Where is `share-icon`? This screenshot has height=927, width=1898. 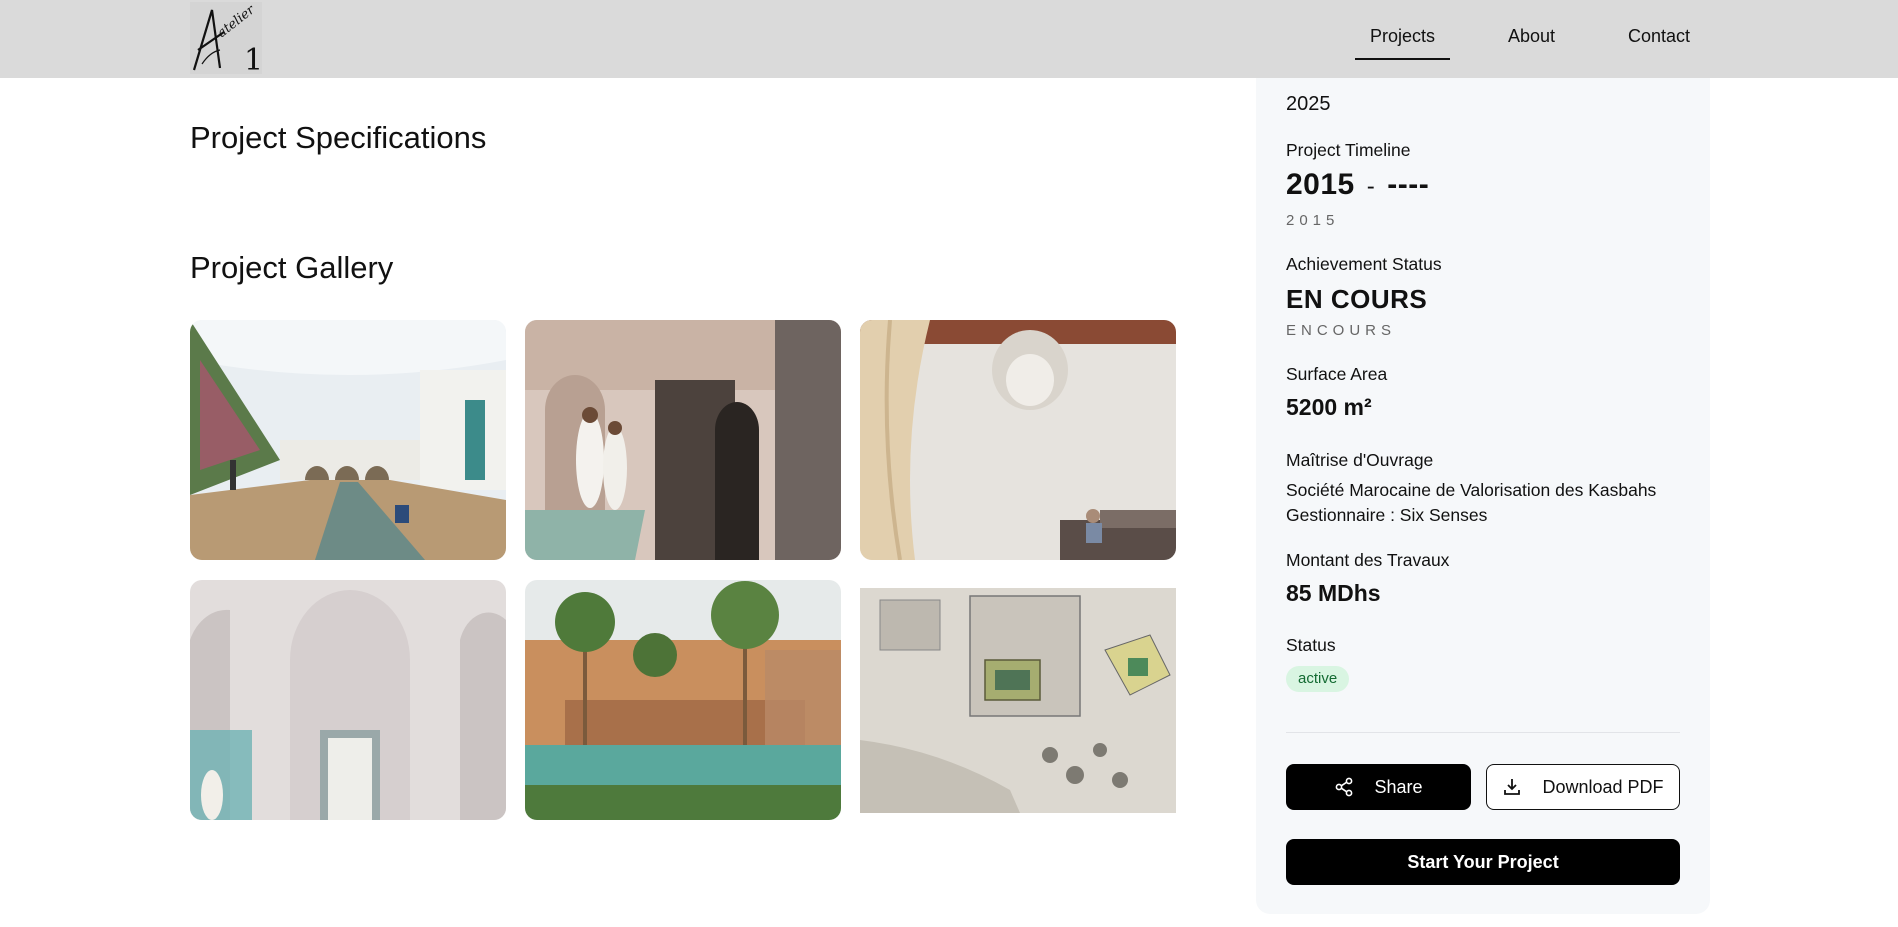
share-icon is located at coordinates (1344, 787).